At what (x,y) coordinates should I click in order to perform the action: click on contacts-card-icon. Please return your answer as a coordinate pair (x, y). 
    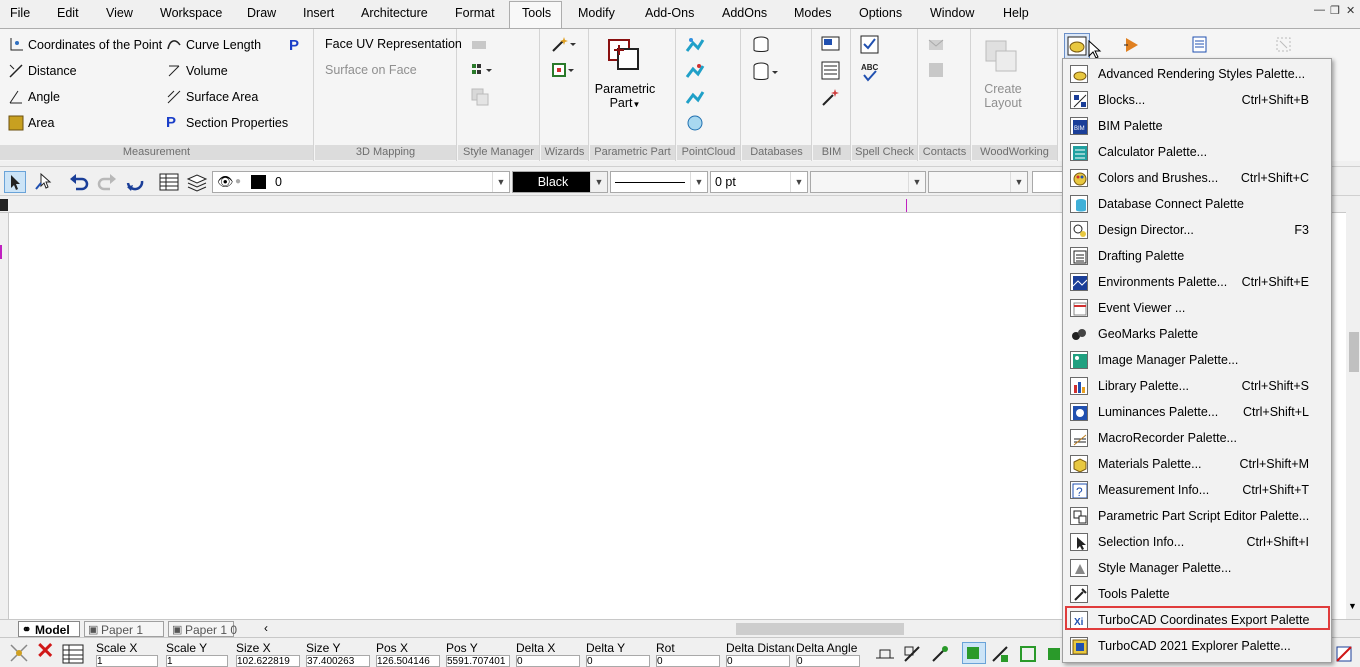
    Looking at the image, I should click on (937, 70).